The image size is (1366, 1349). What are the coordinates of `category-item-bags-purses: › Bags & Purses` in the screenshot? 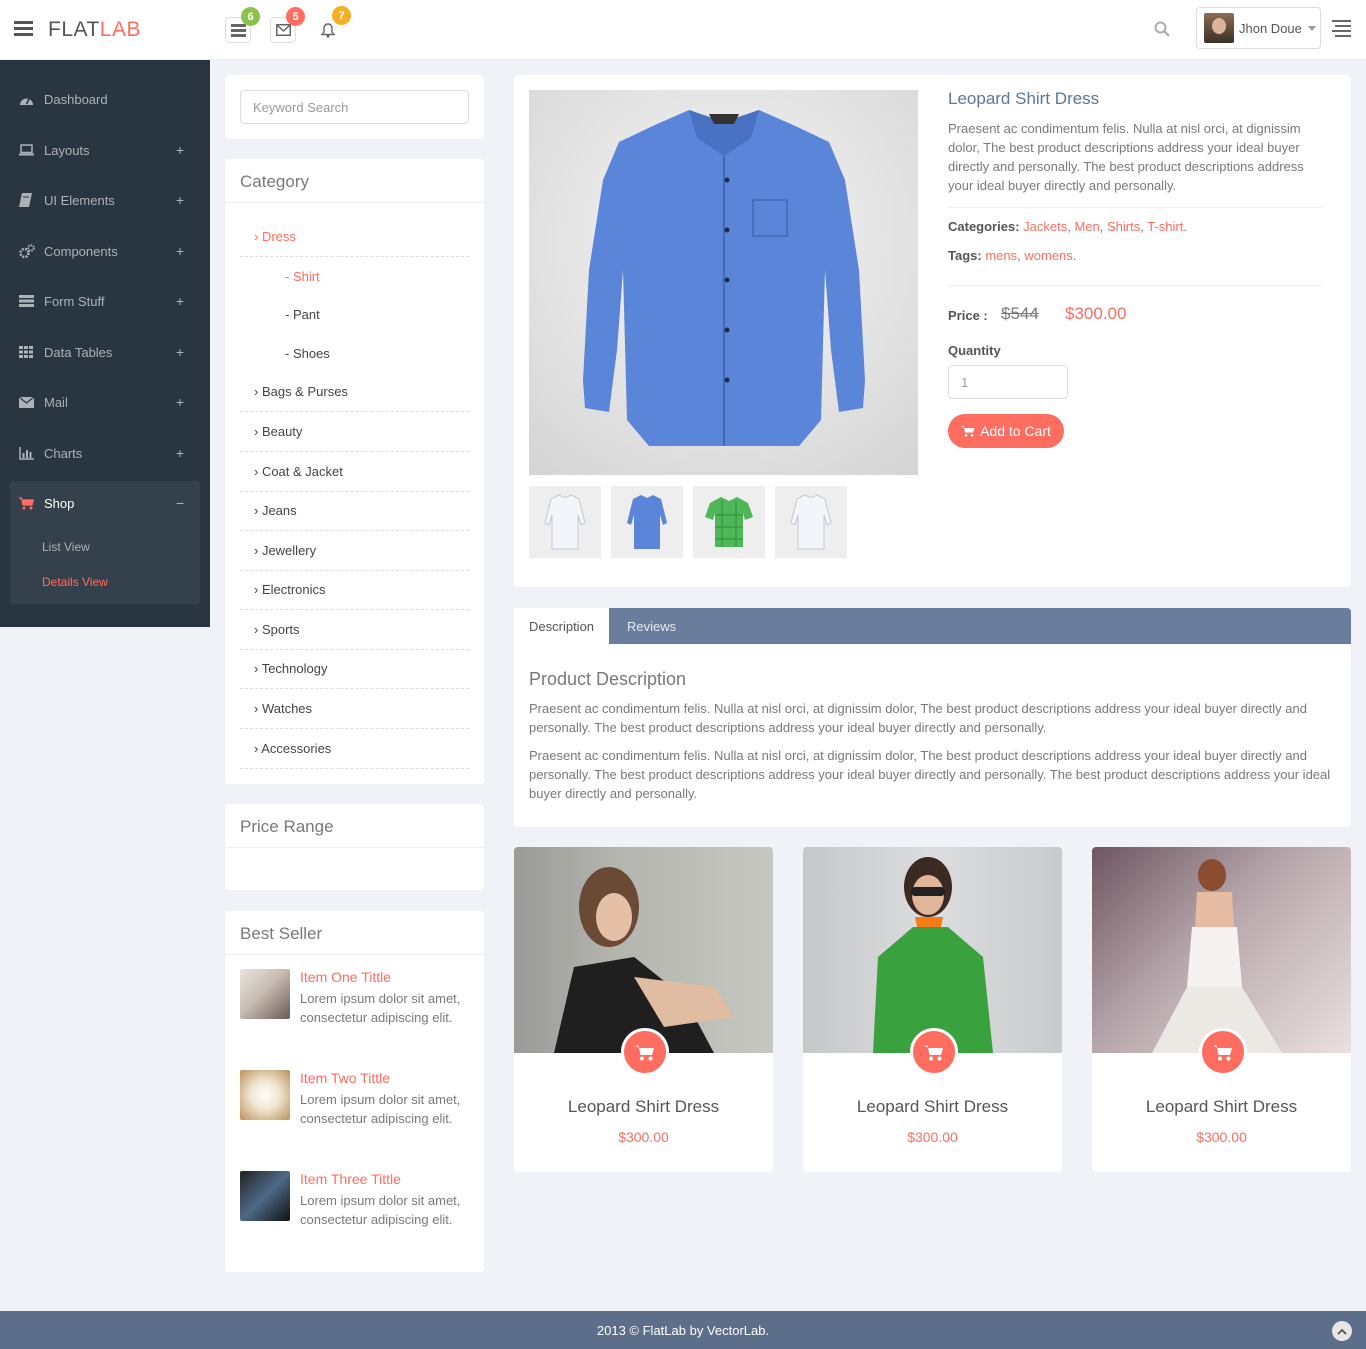 It's located at (354, 398).